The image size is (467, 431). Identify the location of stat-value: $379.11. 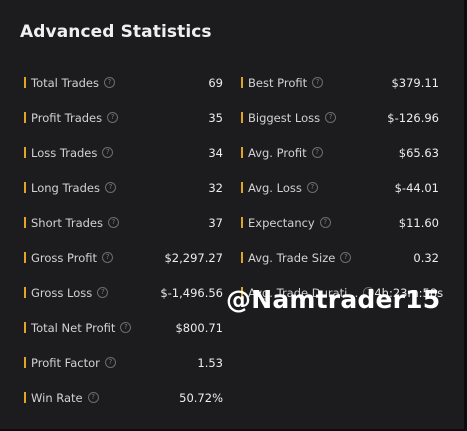
(415, 83).